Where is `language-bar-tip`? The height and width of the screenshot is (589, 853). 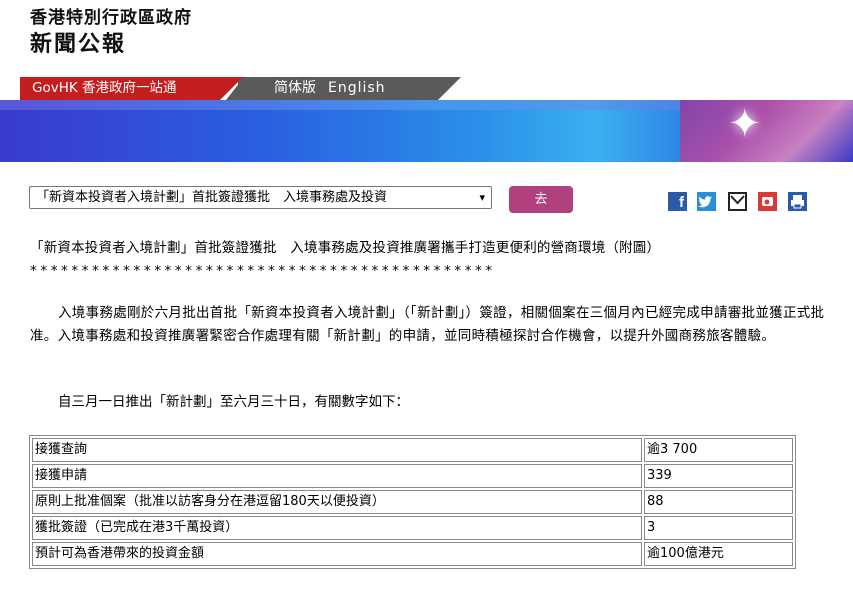 language-bar-tip is located at coordinates (449, 88).